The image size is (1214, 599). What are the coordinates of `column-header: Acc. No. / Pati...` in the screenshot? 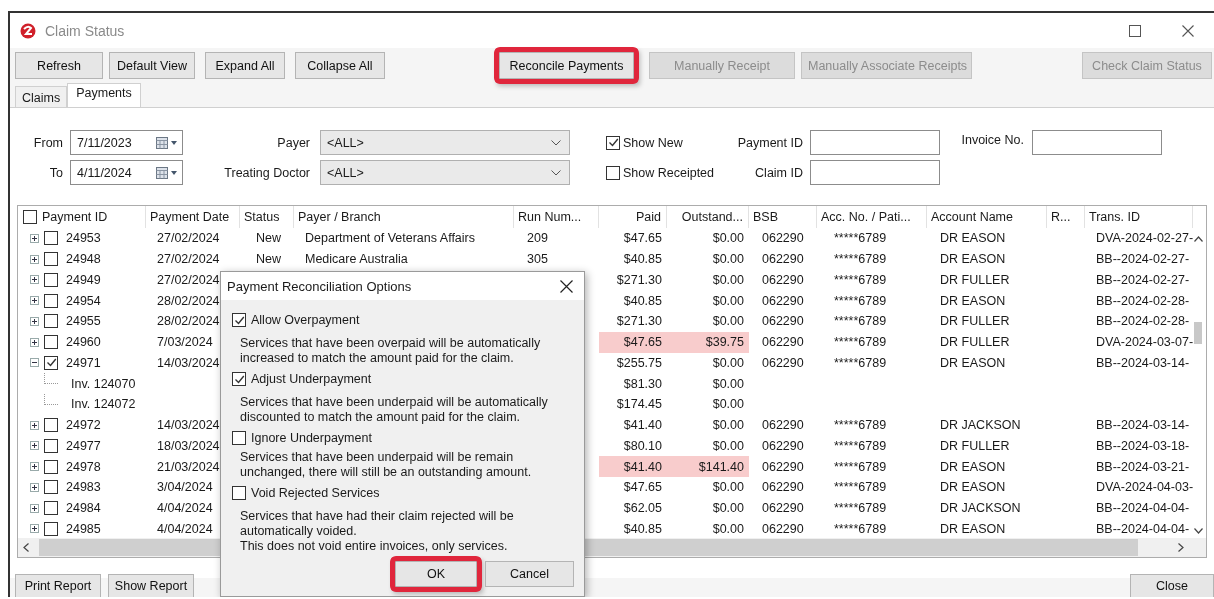 It's located at (866, 217).